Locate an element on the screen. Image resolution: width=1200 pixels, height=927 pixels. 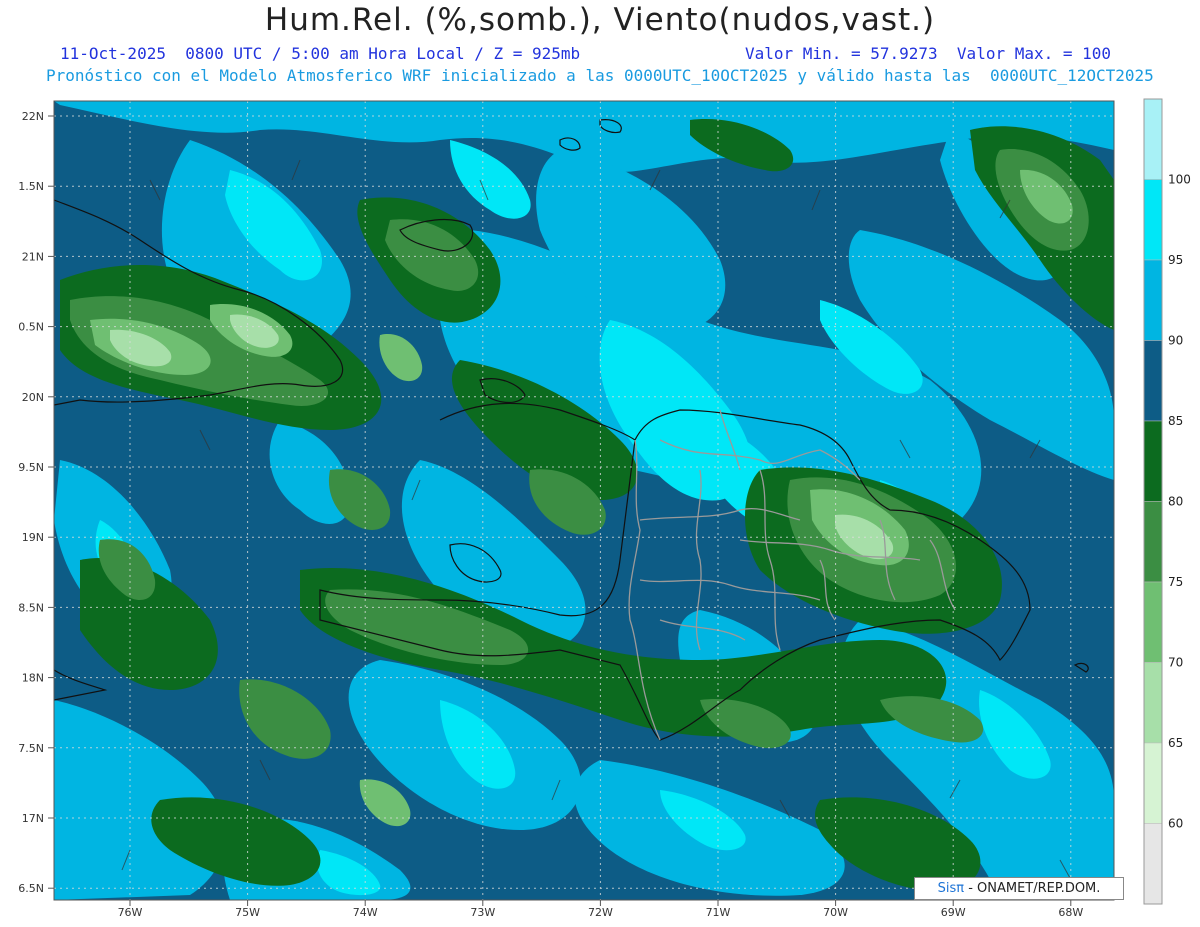
colorbar-label: 60 is located at coordinates (1175, 824).